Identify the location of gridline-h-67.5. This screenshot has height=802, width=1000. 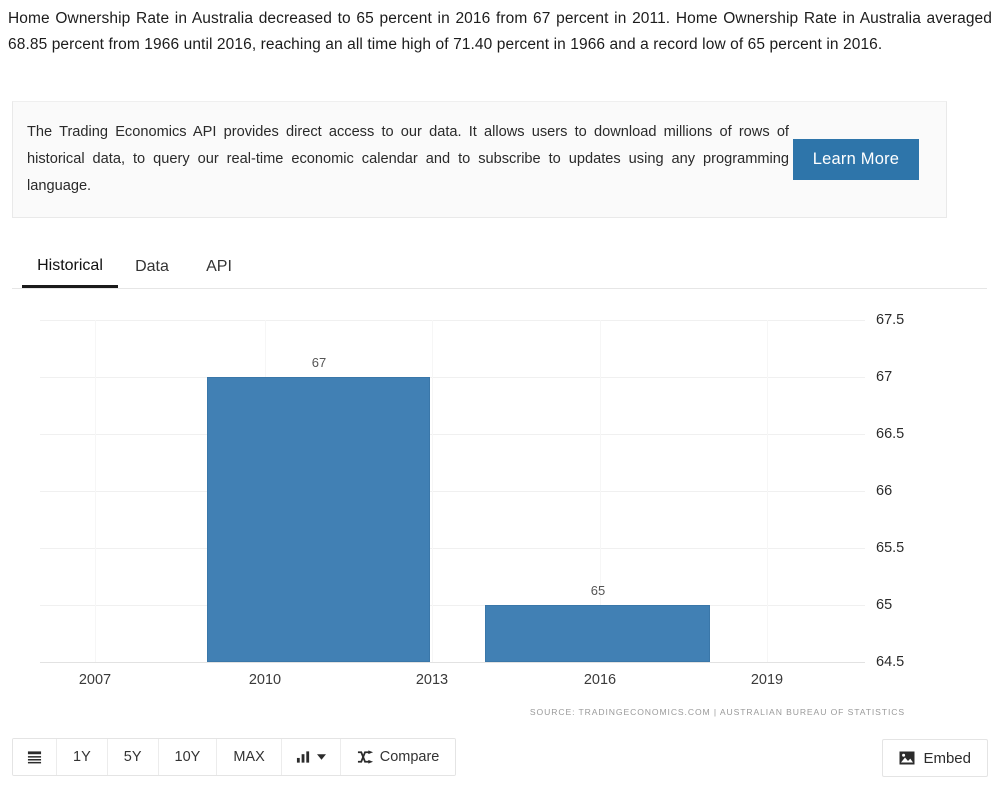
(452, 320).